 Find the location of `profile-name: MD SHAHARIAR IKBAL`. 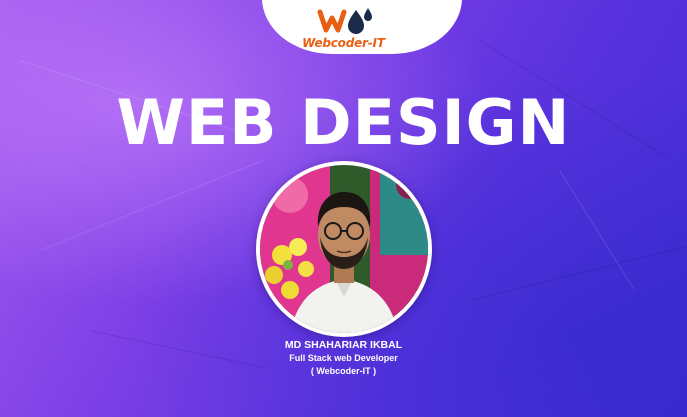

profile-name: MD SHAHARIAR IKBAL is located at coordinates (343, 345).